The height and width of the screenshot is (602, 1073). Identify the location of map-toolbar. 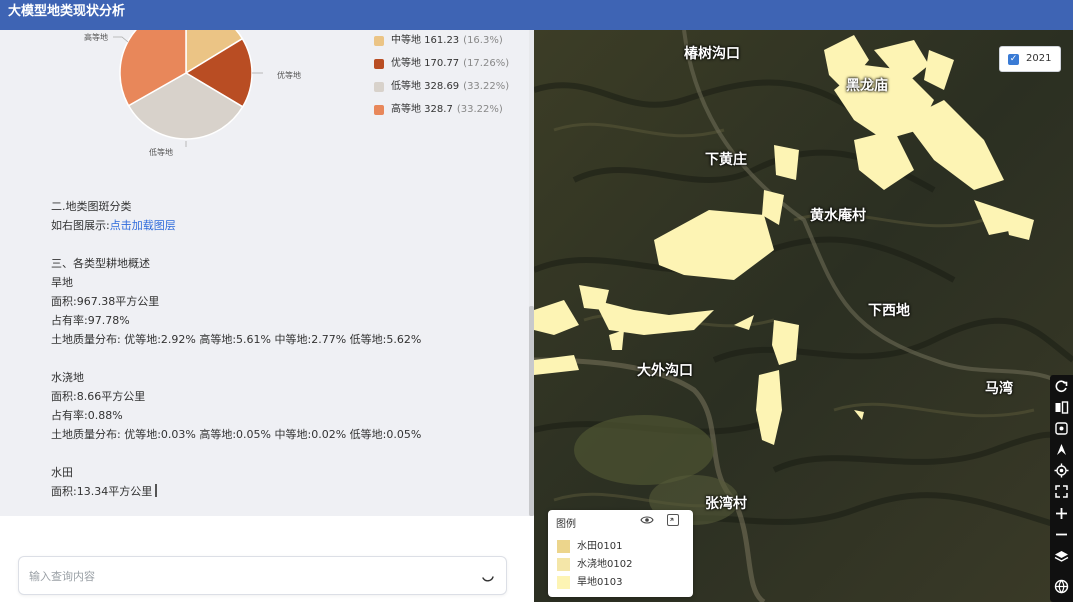
(1061, 488).